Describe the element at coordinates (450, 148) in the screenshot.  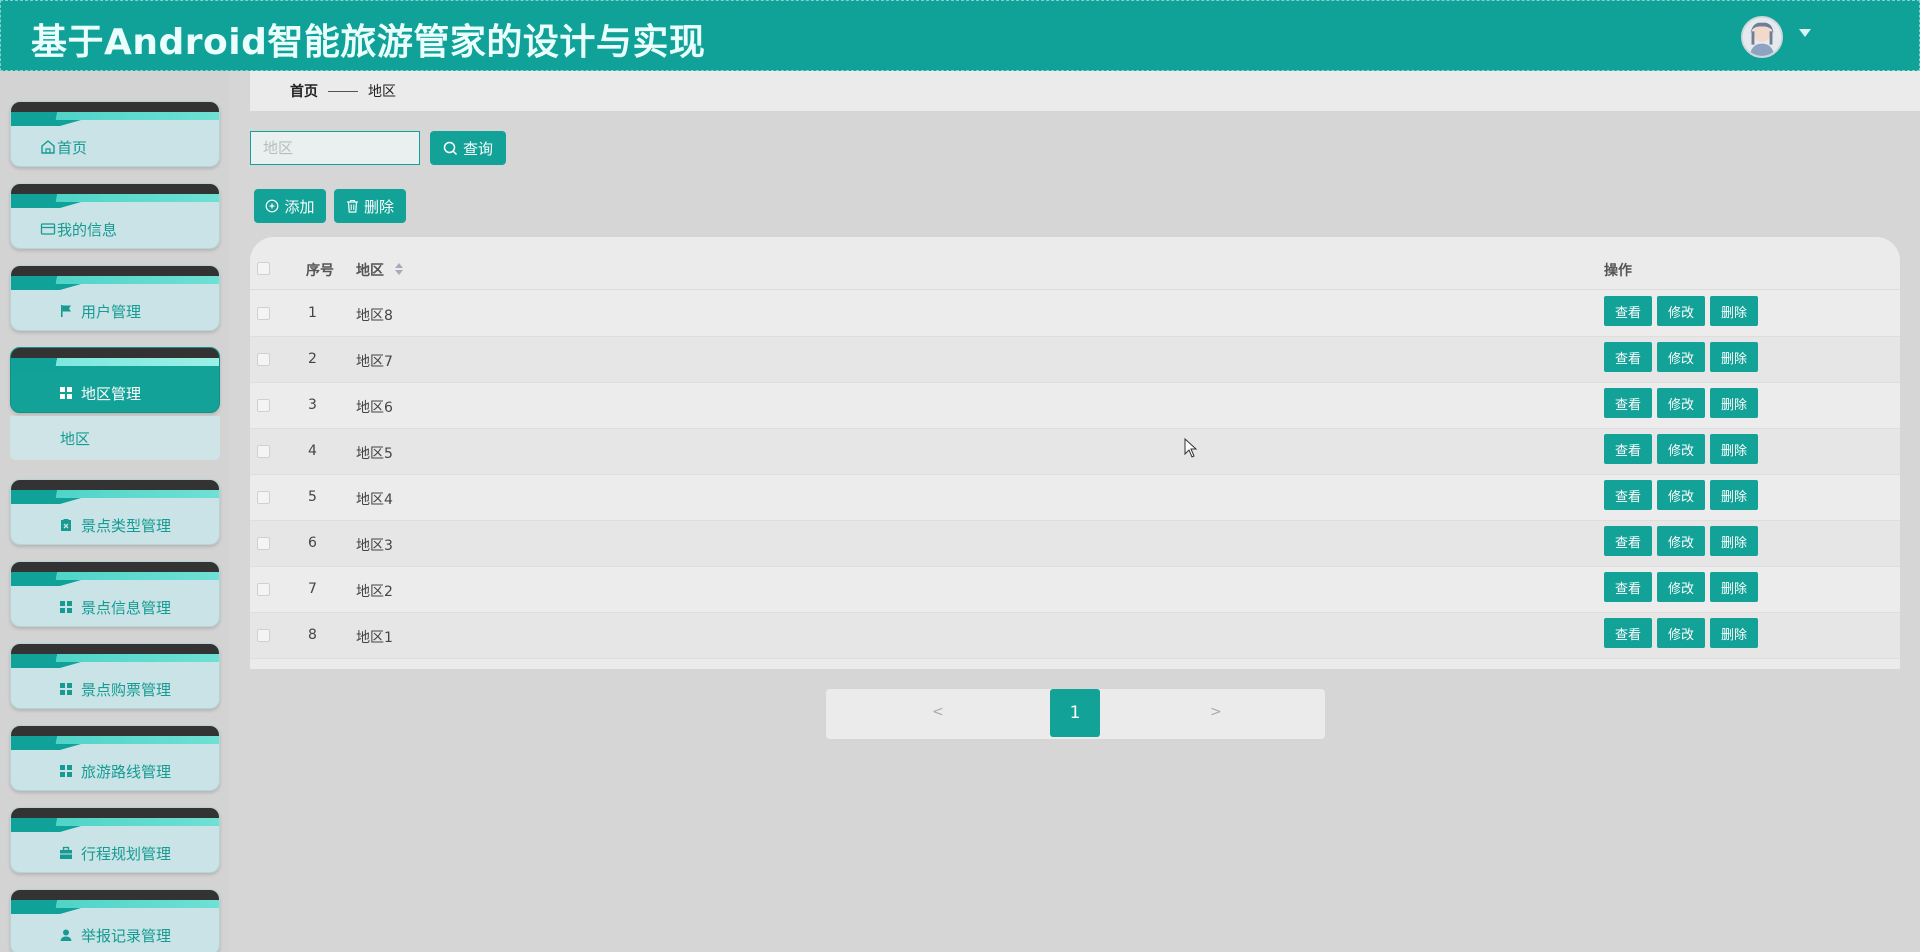
I see `search-icon` at that location.